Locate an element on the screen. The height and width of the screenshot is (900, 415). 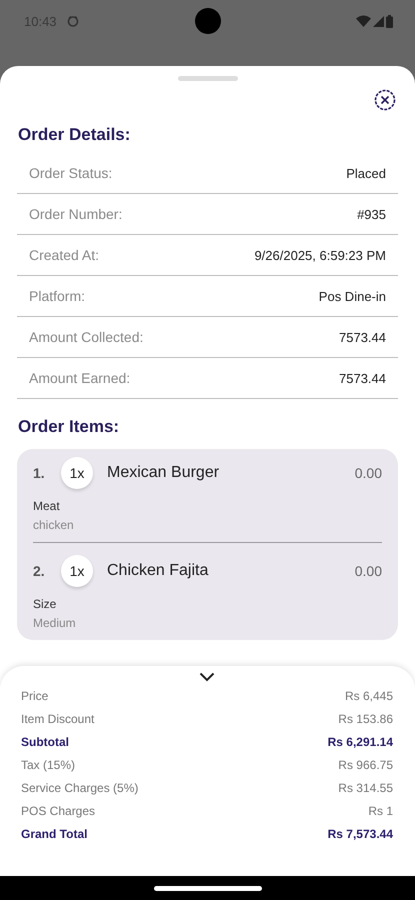
item-name: Chicken Fajita is located at coordinates (157, 571).